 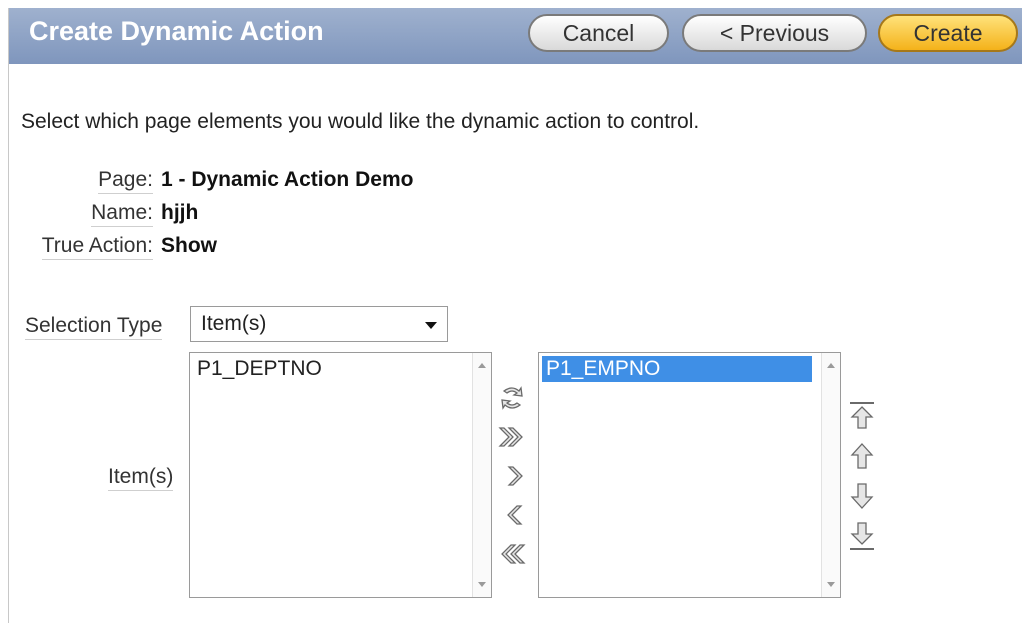 I want to click on page-label: Page:, so click(x=125, y=181).